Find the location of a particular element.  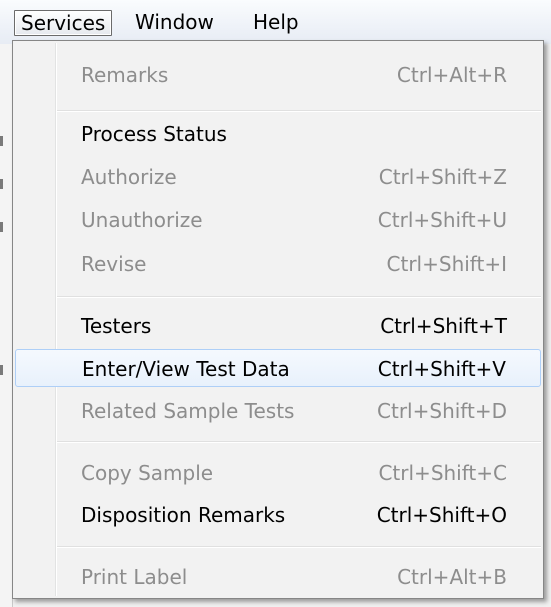

menu-item-unauthorize: Unauthorize Ctrl+Shift+U is located at coordinates (278, 220).